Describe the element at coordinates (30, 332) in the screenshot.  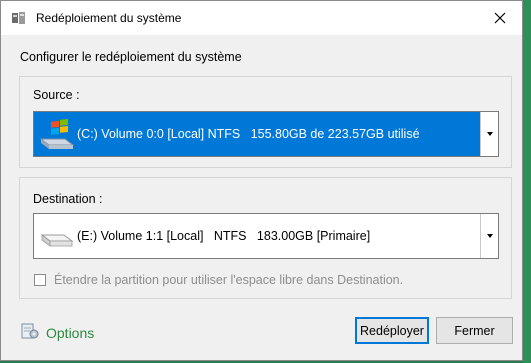
I see `options-icon` at that location.